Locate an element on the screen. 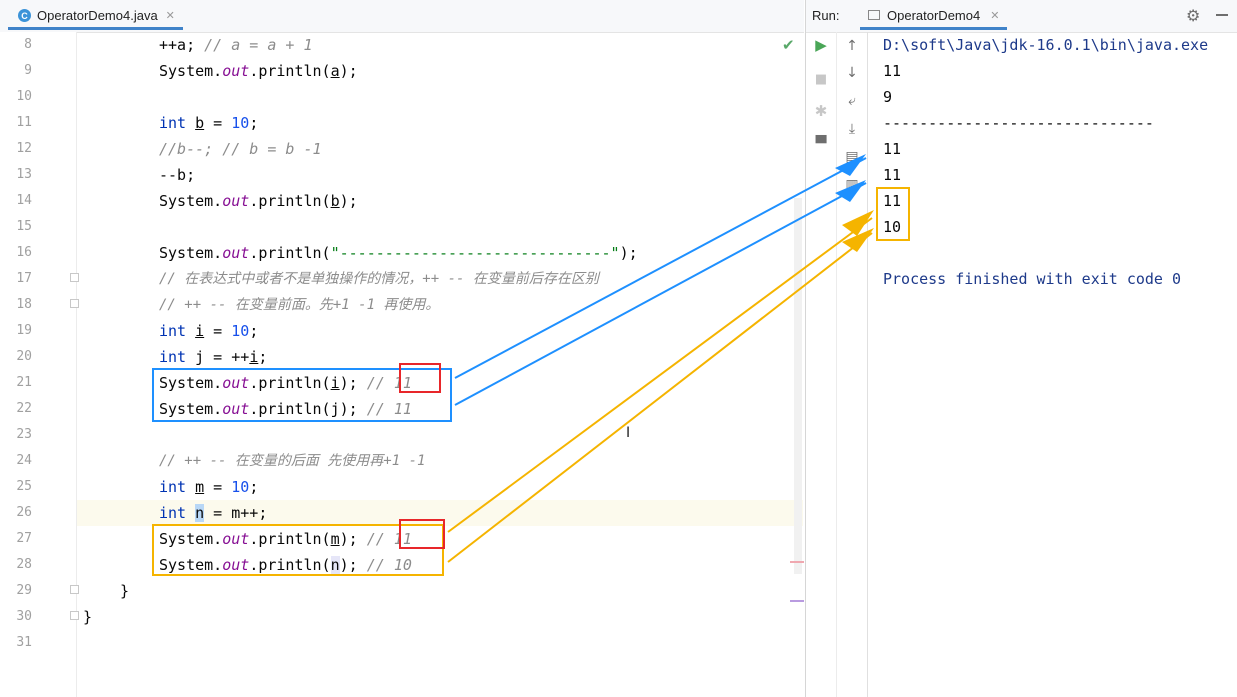  line-number: 21 is located at coordinates (24, 382).